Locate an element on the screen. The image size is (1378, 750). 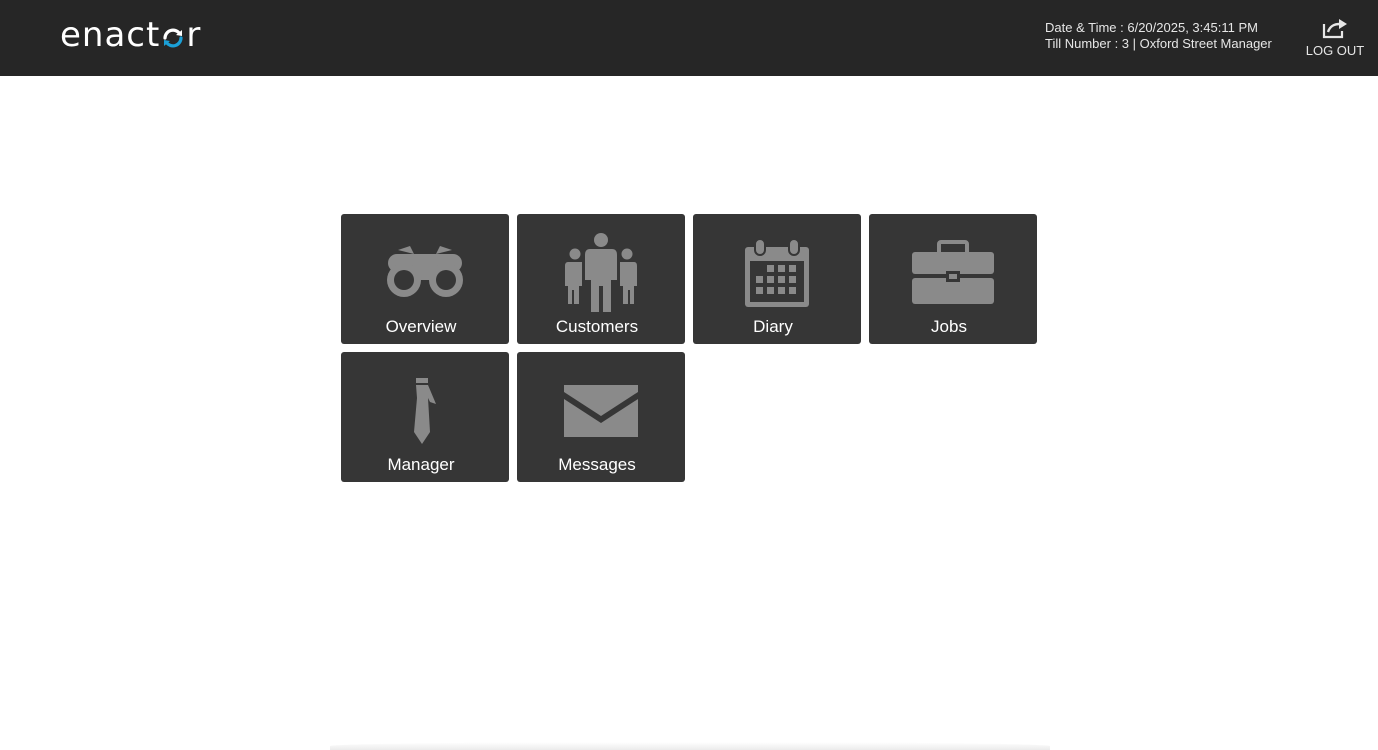
tile-diary: Diary is located at coordinates (777, 279).